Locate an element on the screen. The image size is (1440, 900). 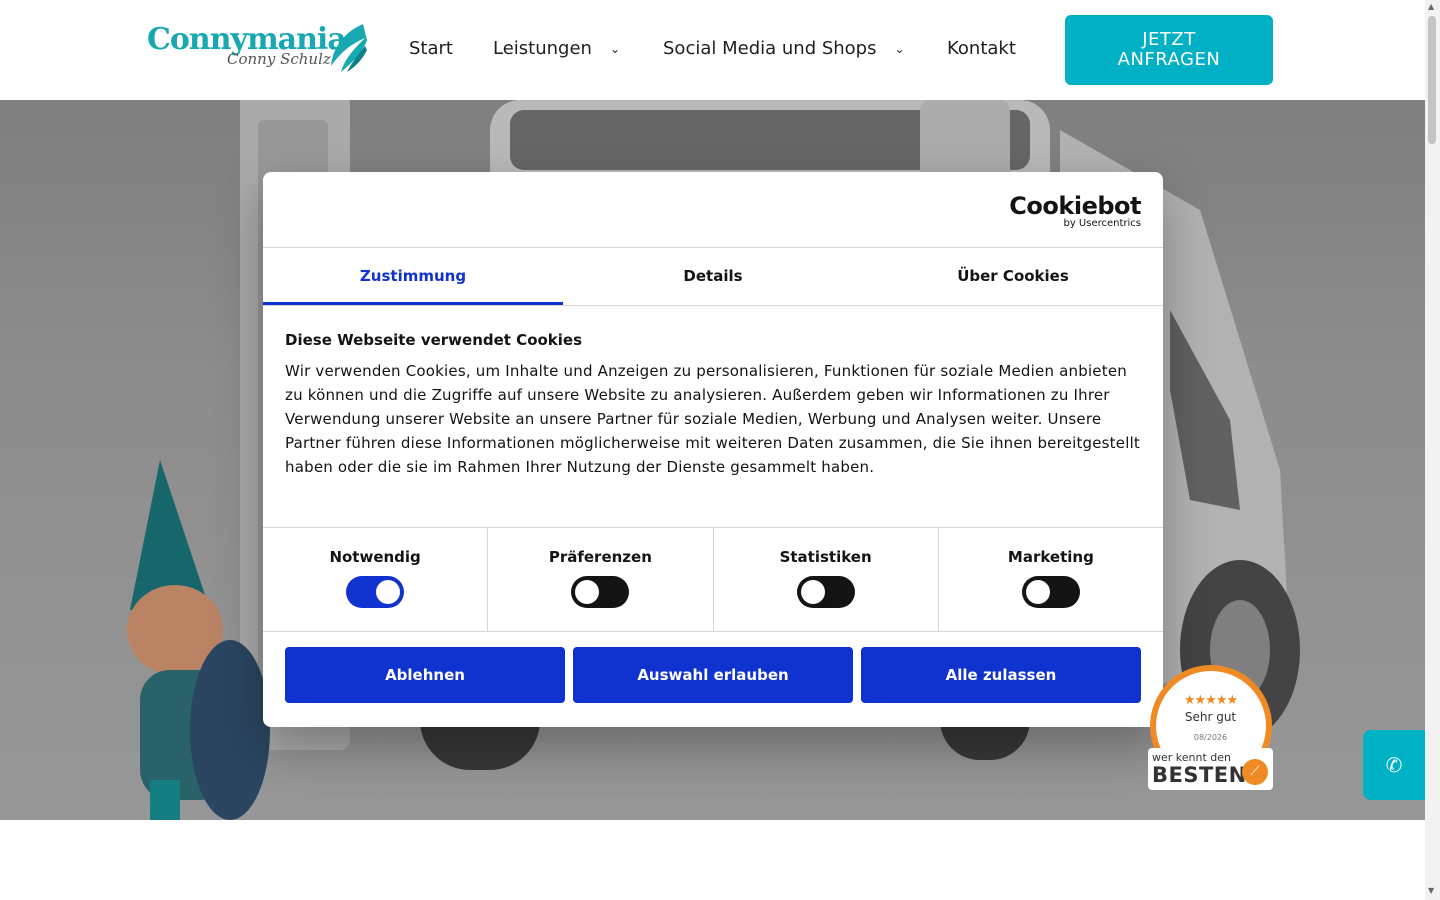
toggle-label-praeferenzen: Präferenzen is located at coordinates (600, 557).